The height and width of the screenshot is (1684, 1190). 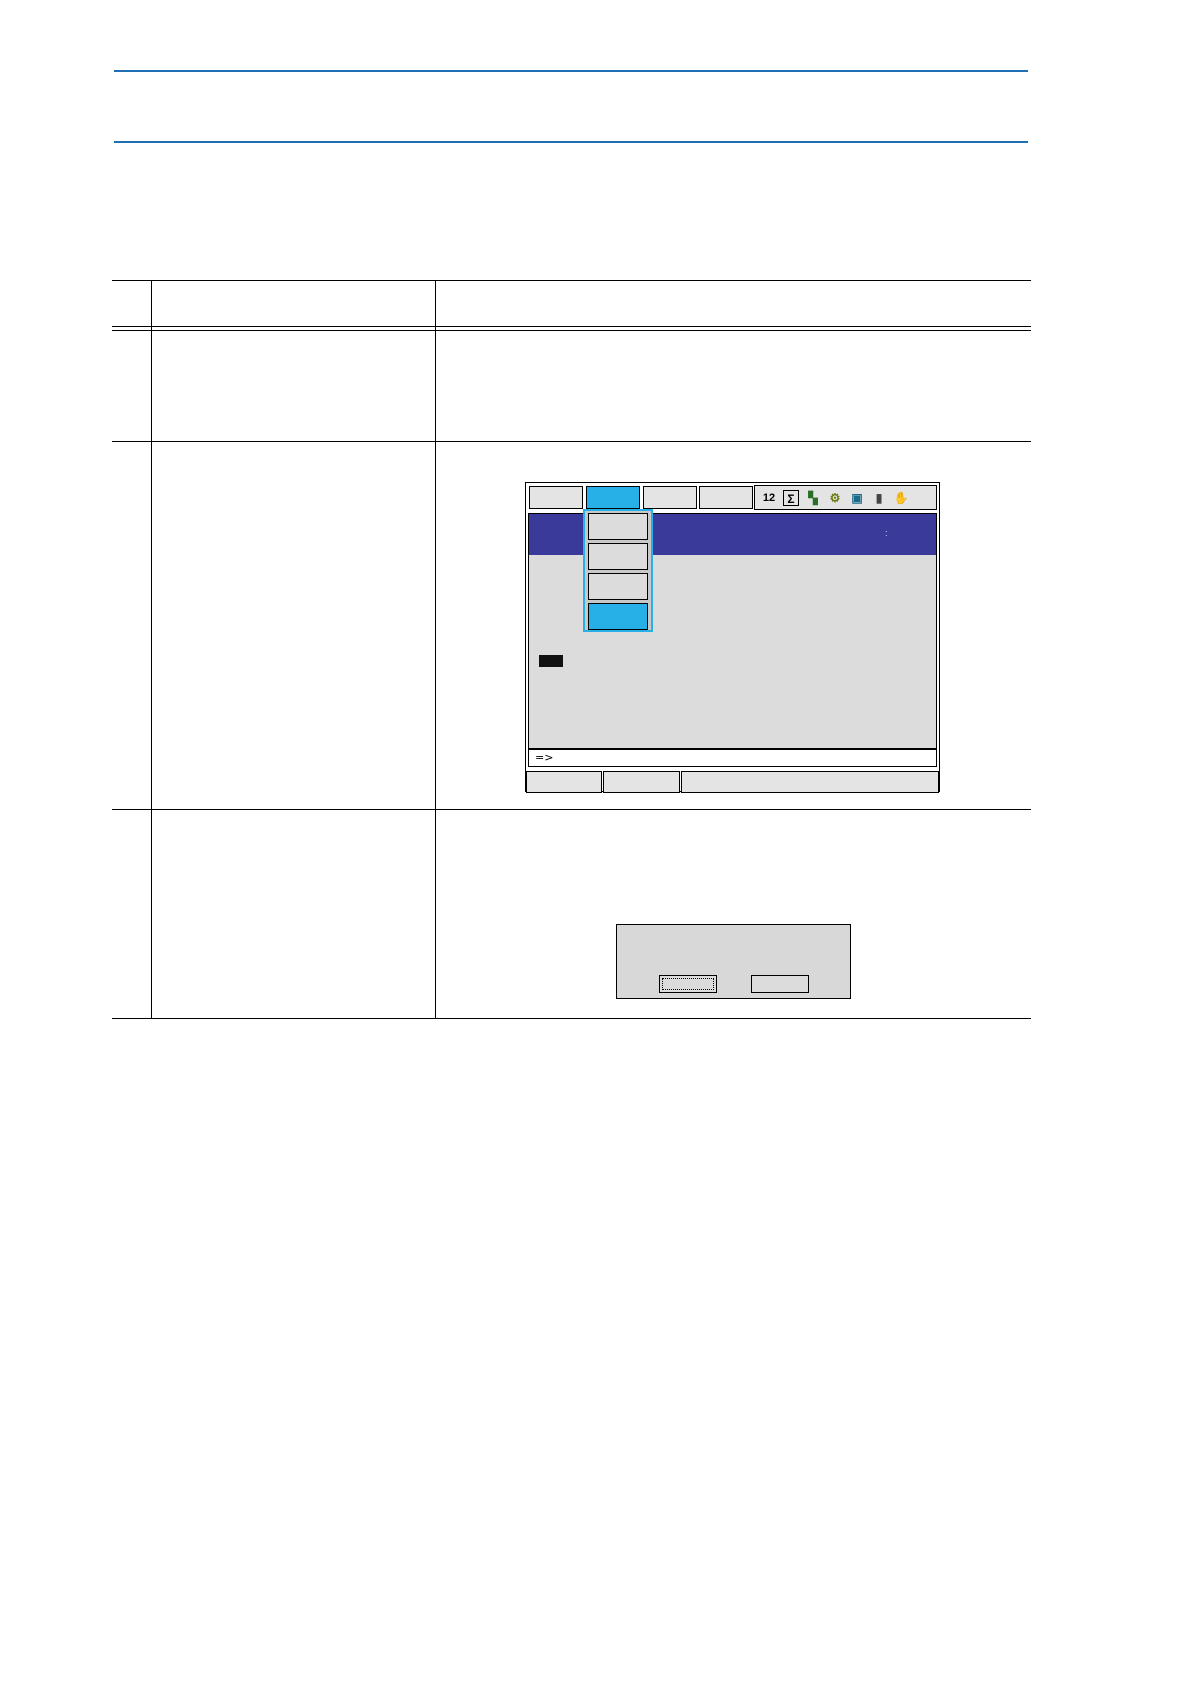 I want to click on menu-tab-2-active, so click(x=613, y=497).